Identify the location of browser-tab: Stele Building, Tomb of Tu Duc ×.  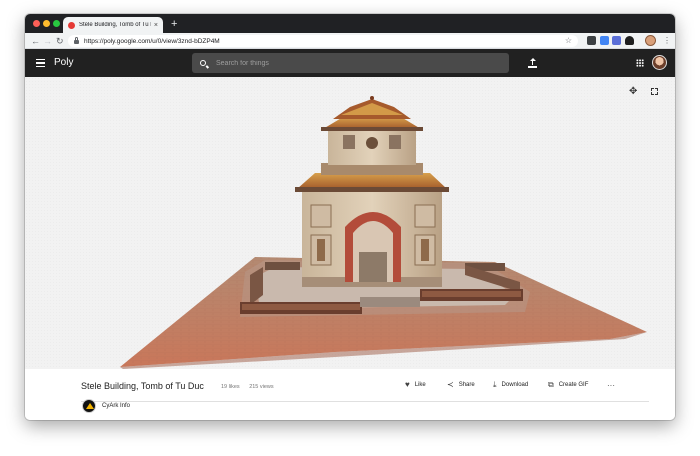
(113, 25).